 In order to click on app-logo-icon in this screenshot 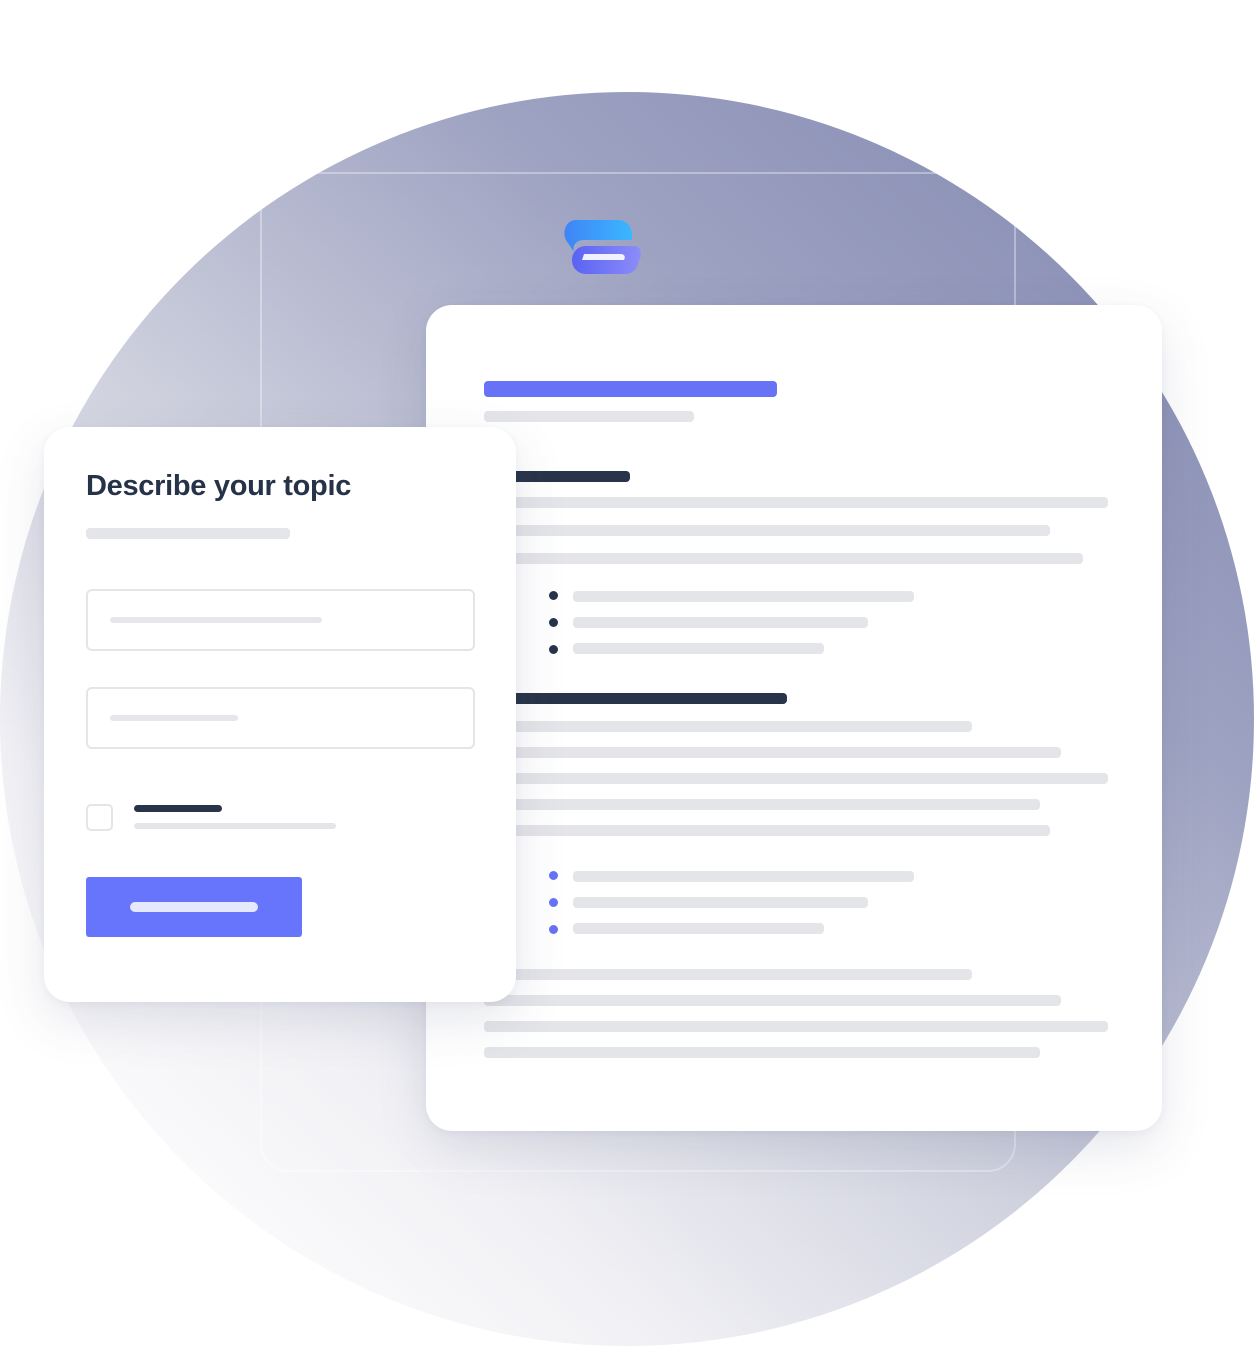, I will do `click(602, 247)`.